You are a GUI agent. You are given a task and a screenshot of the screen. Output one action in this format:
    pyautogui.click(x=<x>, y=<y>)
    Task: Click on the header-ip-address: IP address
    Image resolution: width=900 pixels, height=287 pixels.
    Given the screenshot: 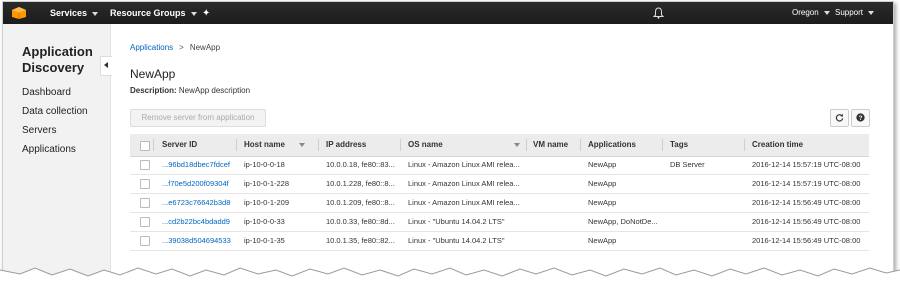 What is the action you would take?
    pyautogui.click(x=346, y=145)
    